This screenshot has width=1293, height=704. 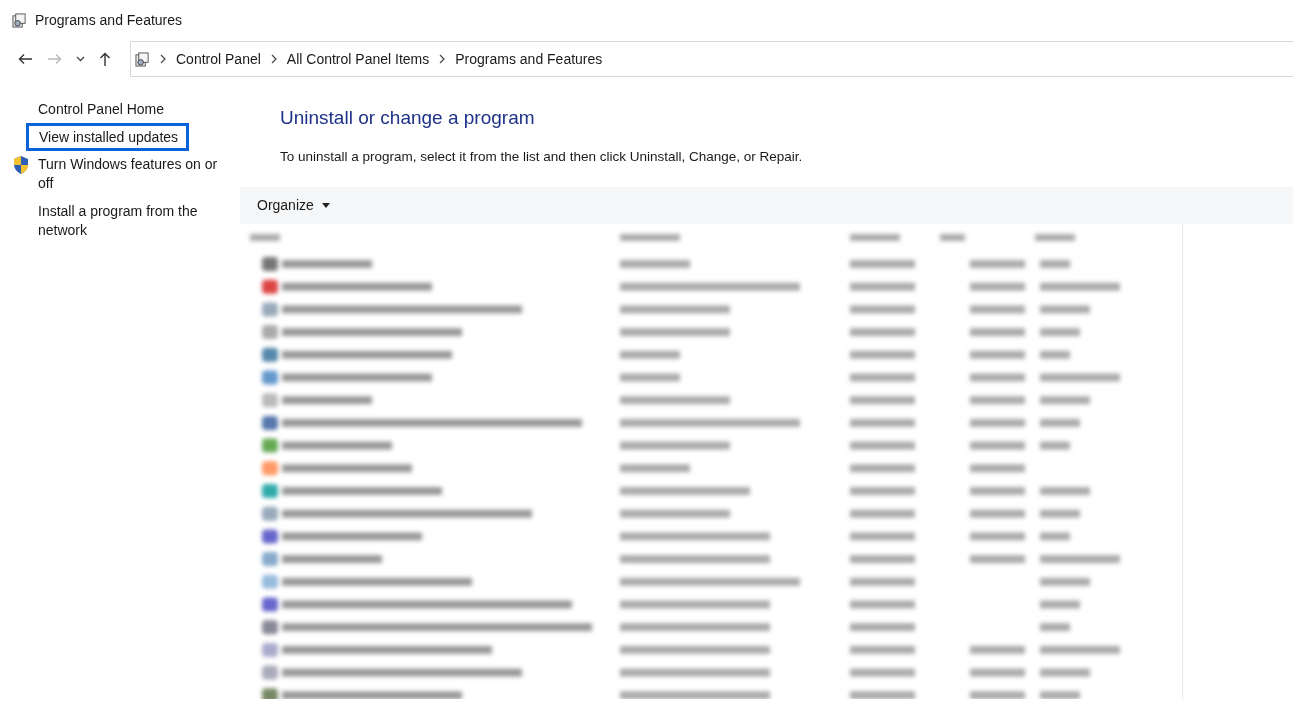 I want to click on breadcrumb-item: Control Panel, so click(x=218, y=59).